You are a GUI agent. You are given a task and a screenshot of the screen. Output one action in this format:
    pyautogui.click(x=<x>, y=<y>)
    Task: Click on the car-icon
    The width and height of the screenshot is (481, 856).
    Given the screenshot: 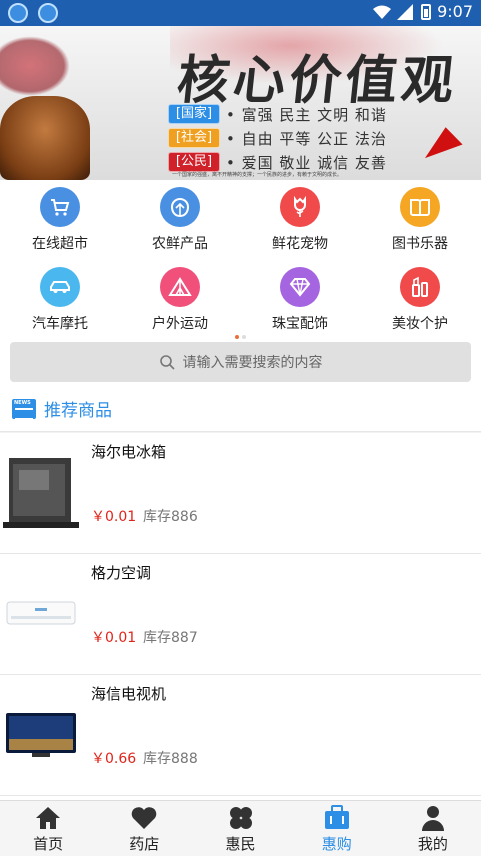 What is the action you would take?
    pyautogui.click(x=60, y=287)
    